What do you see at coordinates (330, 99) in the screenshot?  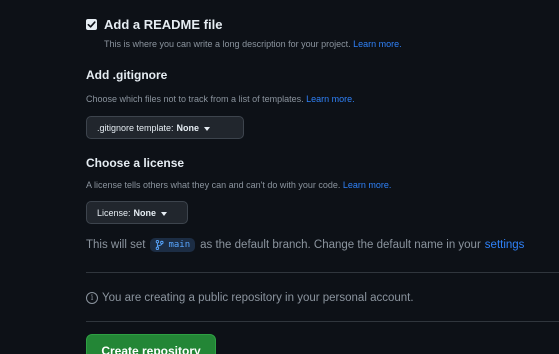 I see `gitignore-learn-more-link: Learn more.` at bounding box center [330, 99].